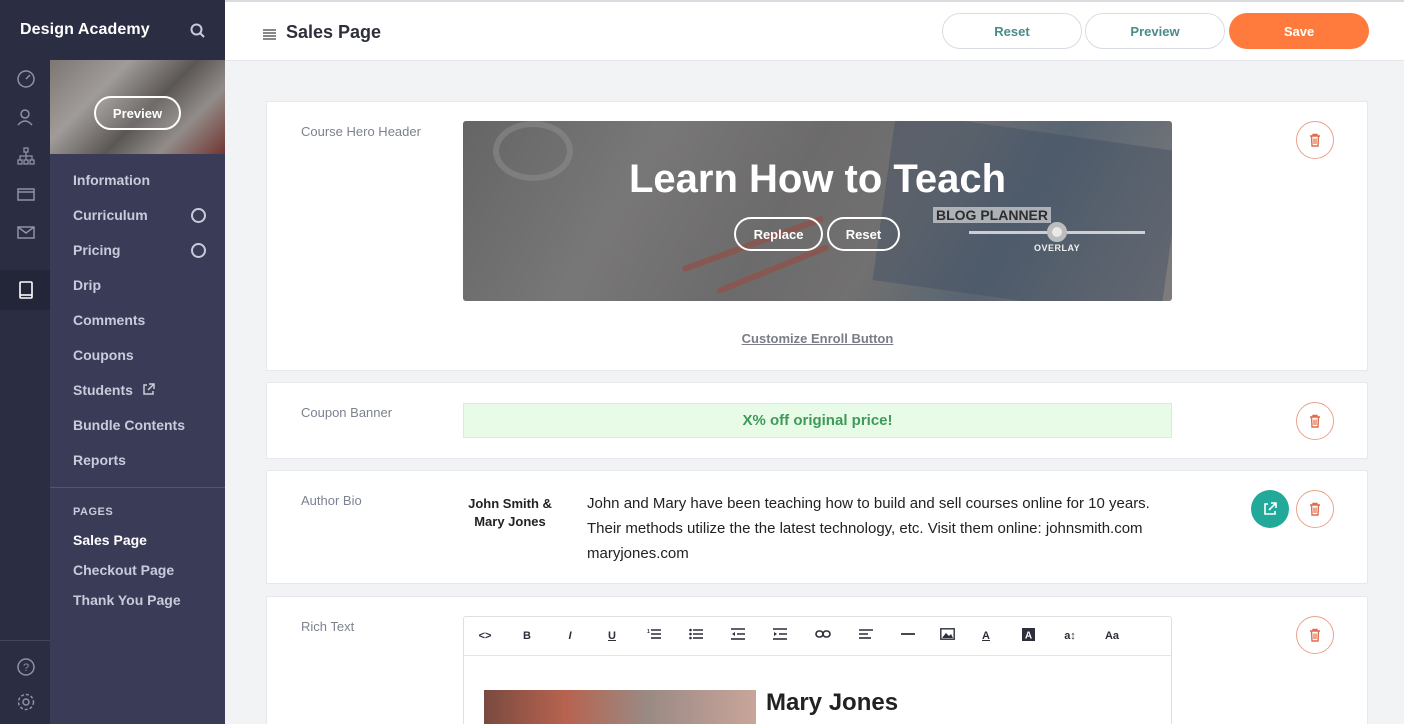  Describe the element at coordinates (823, 636) in the screenshot. I see `link-icon` at that location.